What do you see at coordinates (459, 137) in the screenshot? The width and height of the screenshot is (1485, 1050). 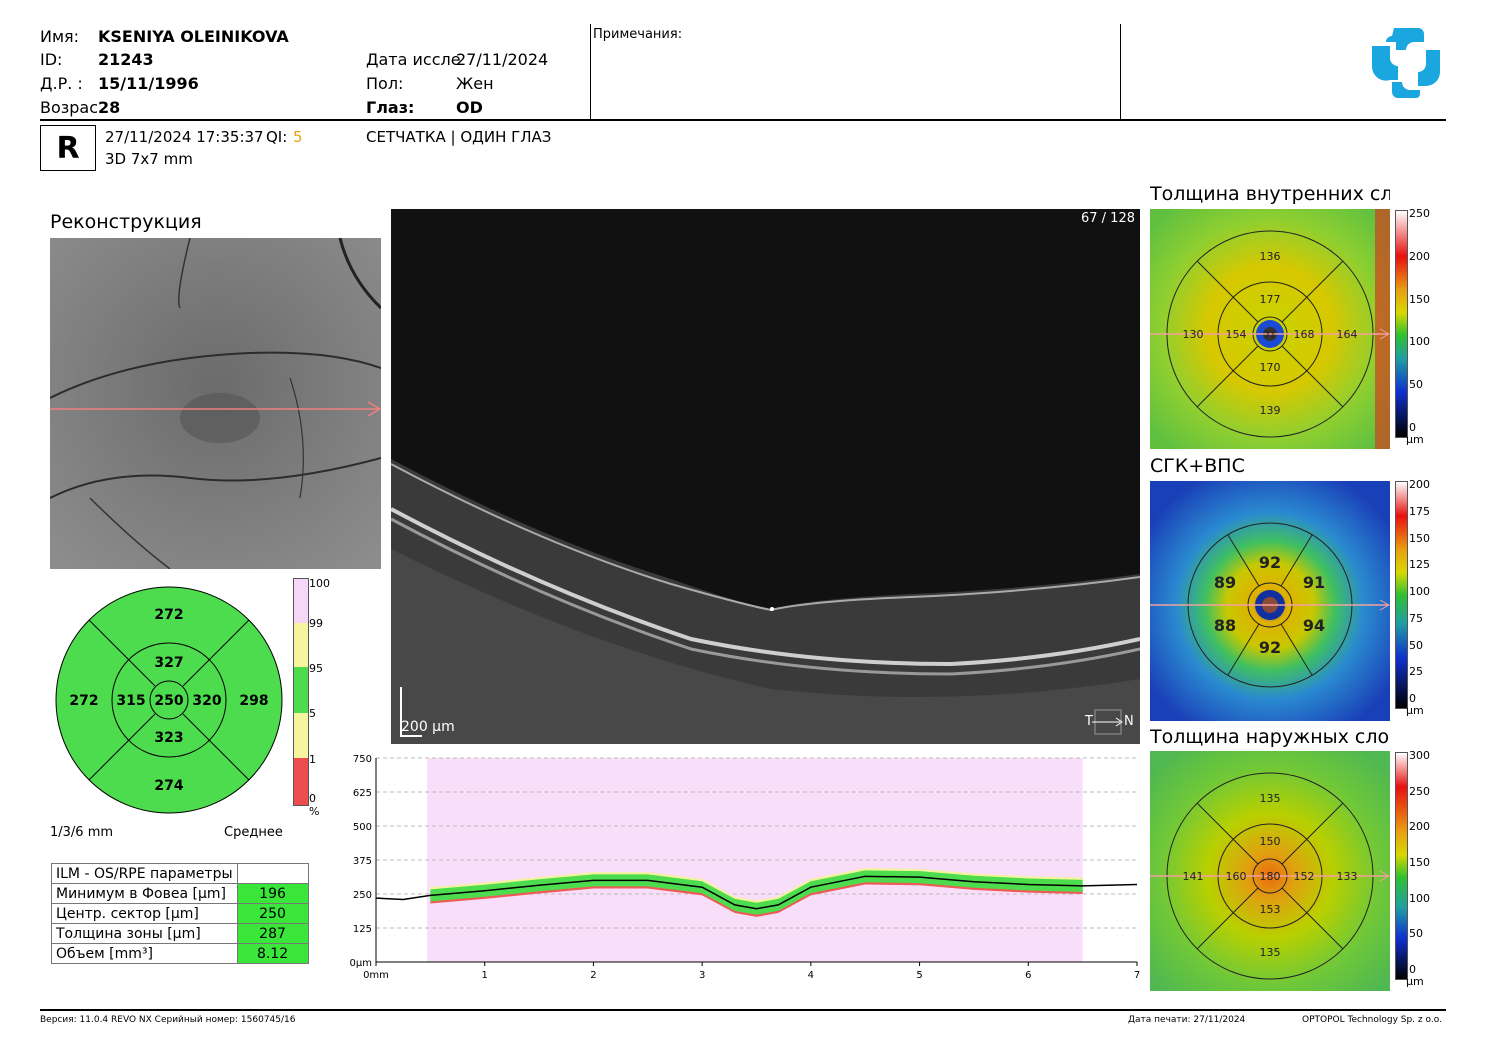 I see `scan-mode: СЕТЧАТКА | ОДИН ГЛАЗ` at bounding box center [459, 137].